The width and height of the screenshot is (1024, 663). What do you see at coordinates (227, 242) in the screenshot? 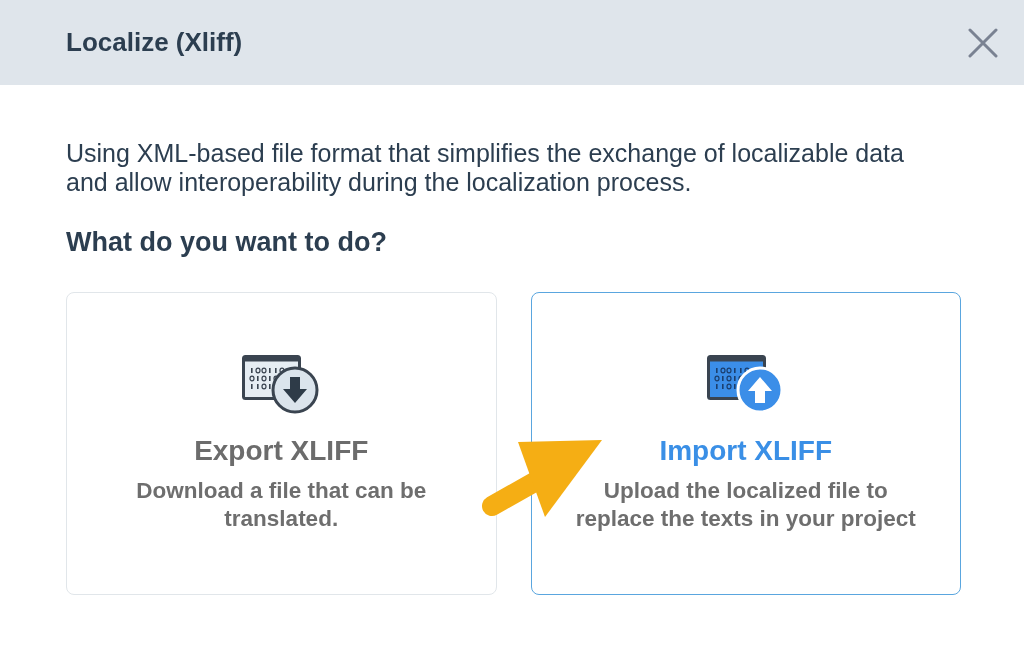
I see `question-heading: What do you want to do?` at bounding box center [227, 242].